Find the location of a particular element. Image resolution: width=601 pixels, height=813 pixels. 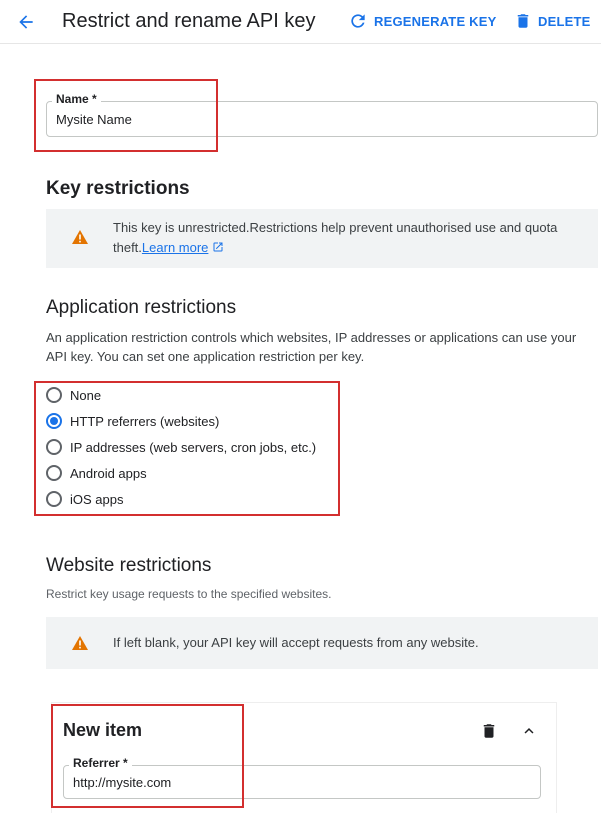

regenerate-key-button: REGENERATE KEY is located at coordinates (422, 21).